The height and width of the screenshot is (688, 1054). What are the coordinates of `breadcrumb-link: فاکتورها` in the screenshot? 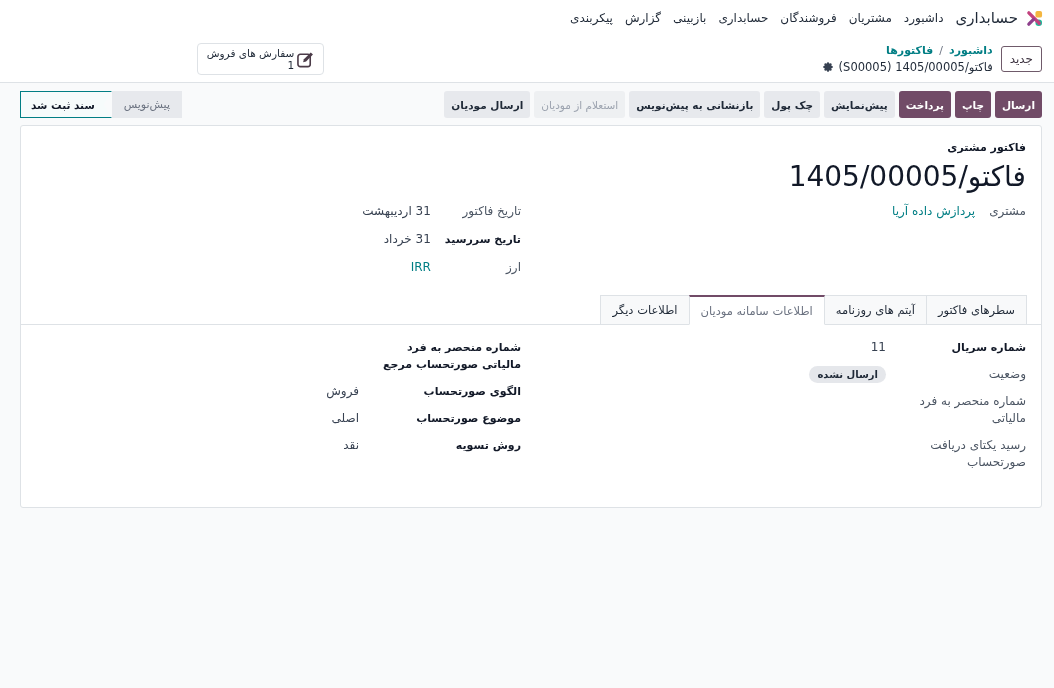 It's located at (910, 51).